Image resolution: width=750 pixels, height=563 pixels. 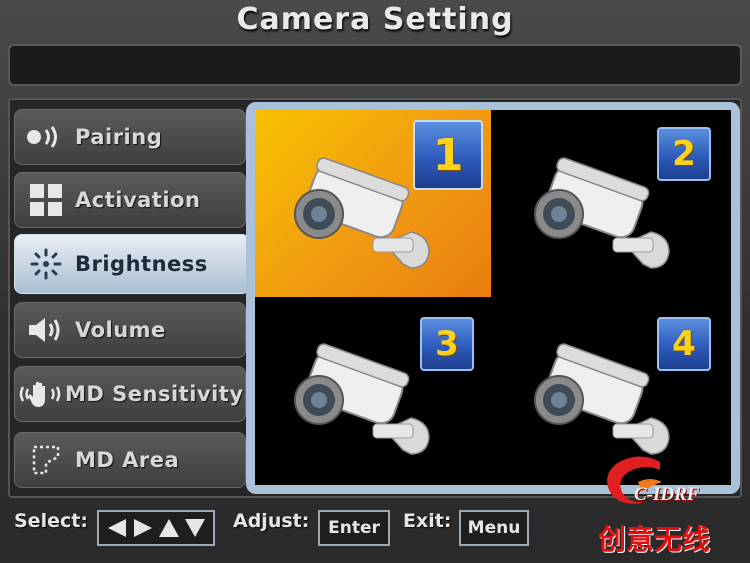 I want to click on enter-key: Enter, so click(x=354, y=528).